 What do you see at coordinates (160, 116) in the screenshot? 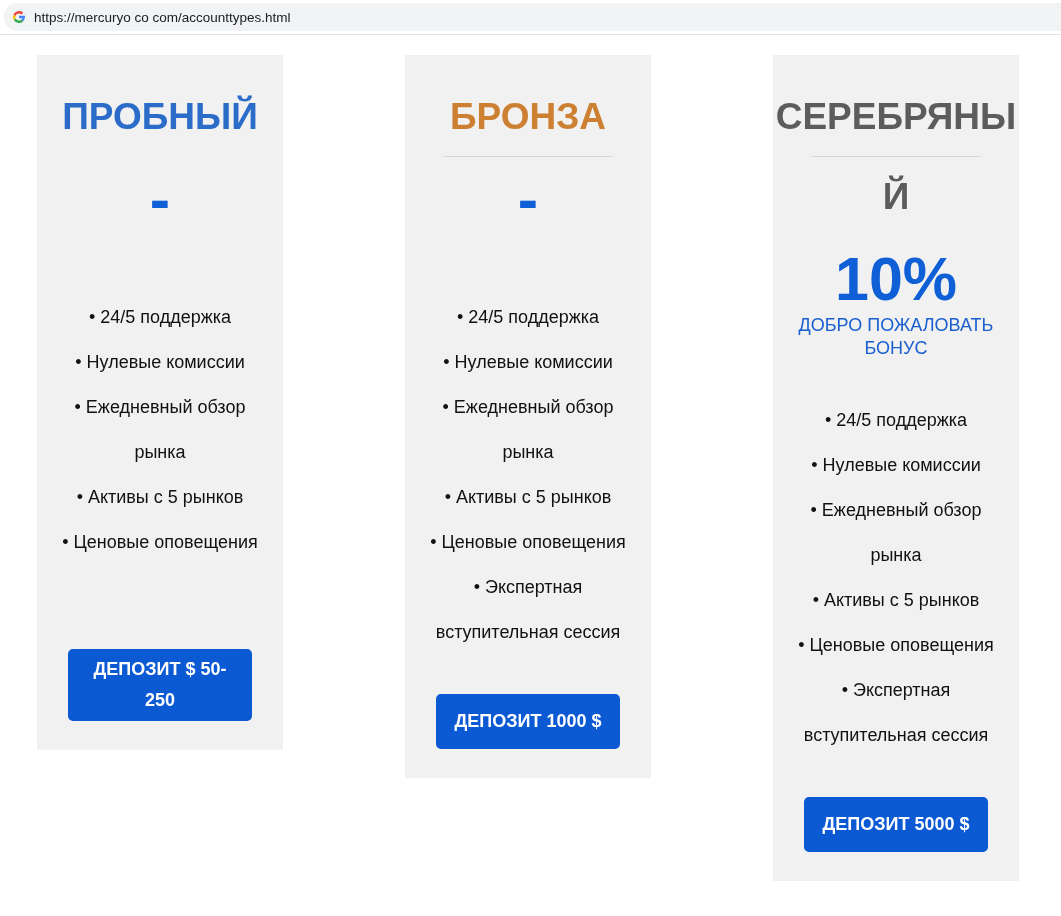
I see `plan-title: ПРОБНЫЙ` at bounding box center [160, 116].